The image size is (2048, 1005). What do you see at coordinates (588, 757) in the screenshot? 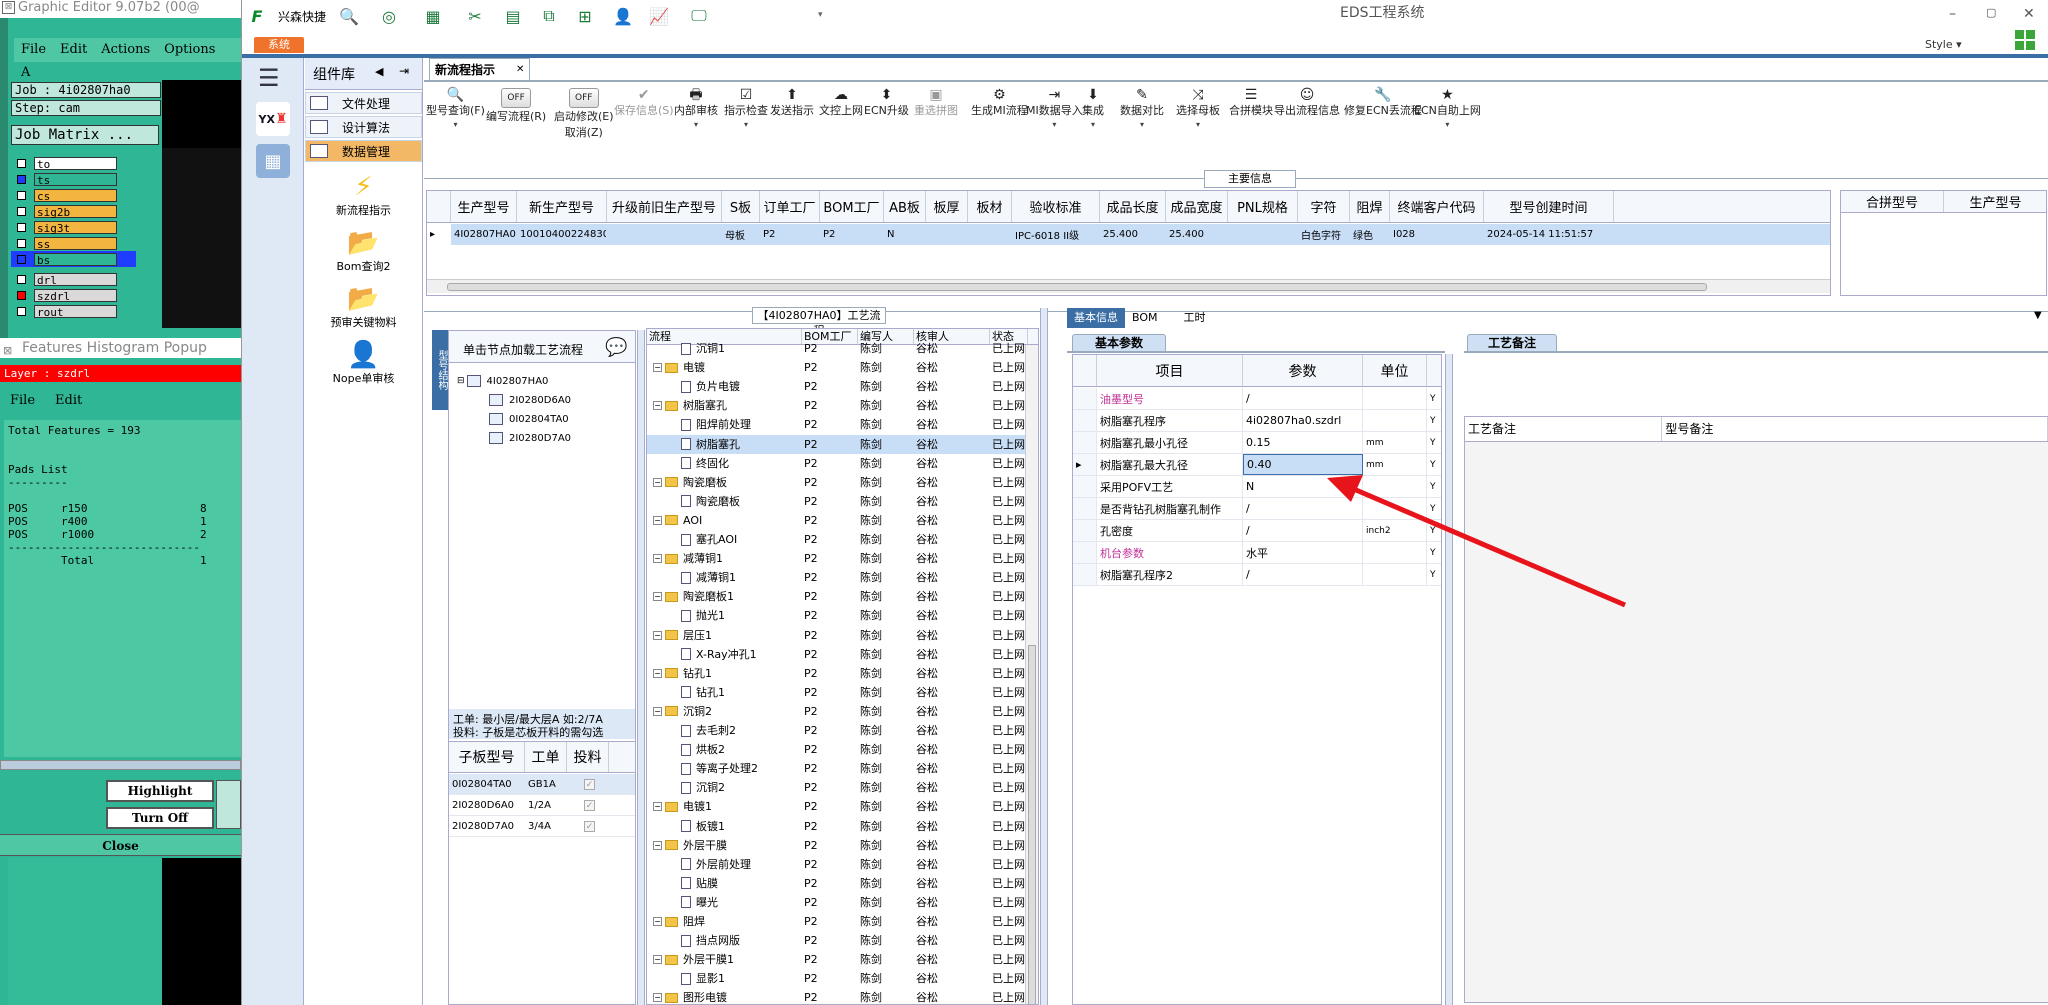
I see `sub-col-header: 投料` at bounding box center [588, 757].